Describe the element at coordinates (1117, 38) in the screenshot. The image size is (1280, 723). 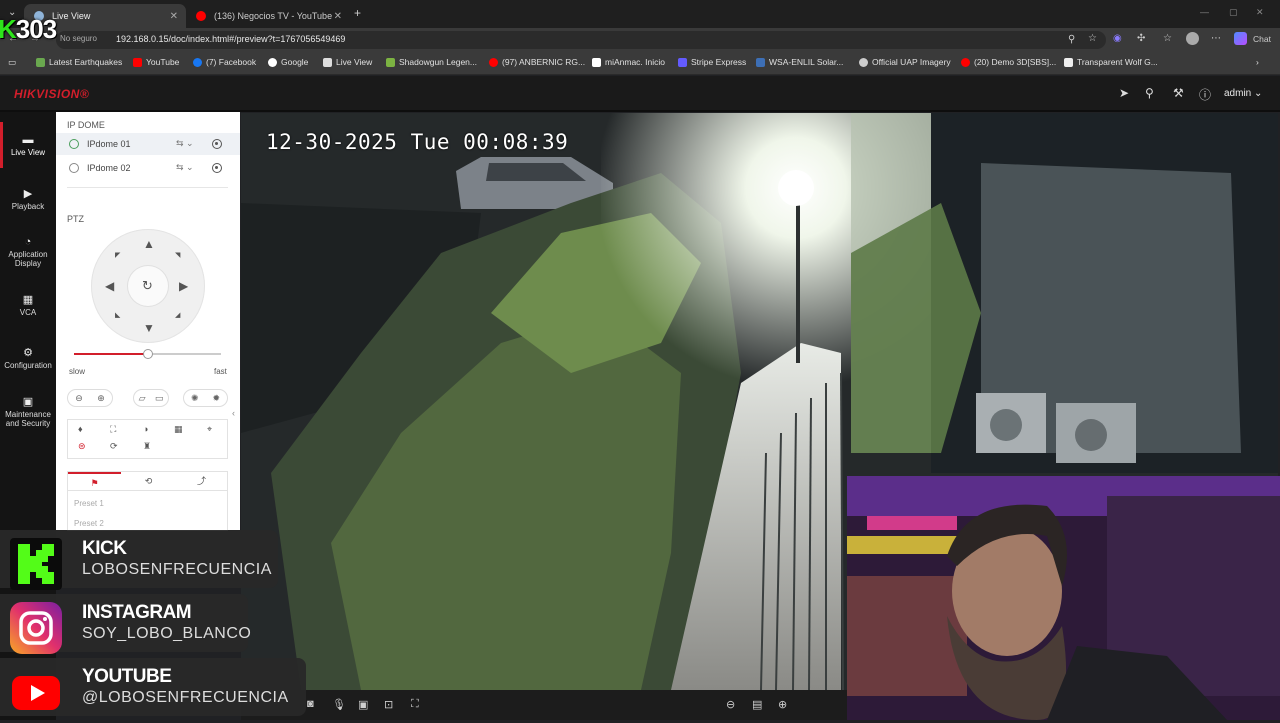
I see `extension-icon: ◉` at that location.